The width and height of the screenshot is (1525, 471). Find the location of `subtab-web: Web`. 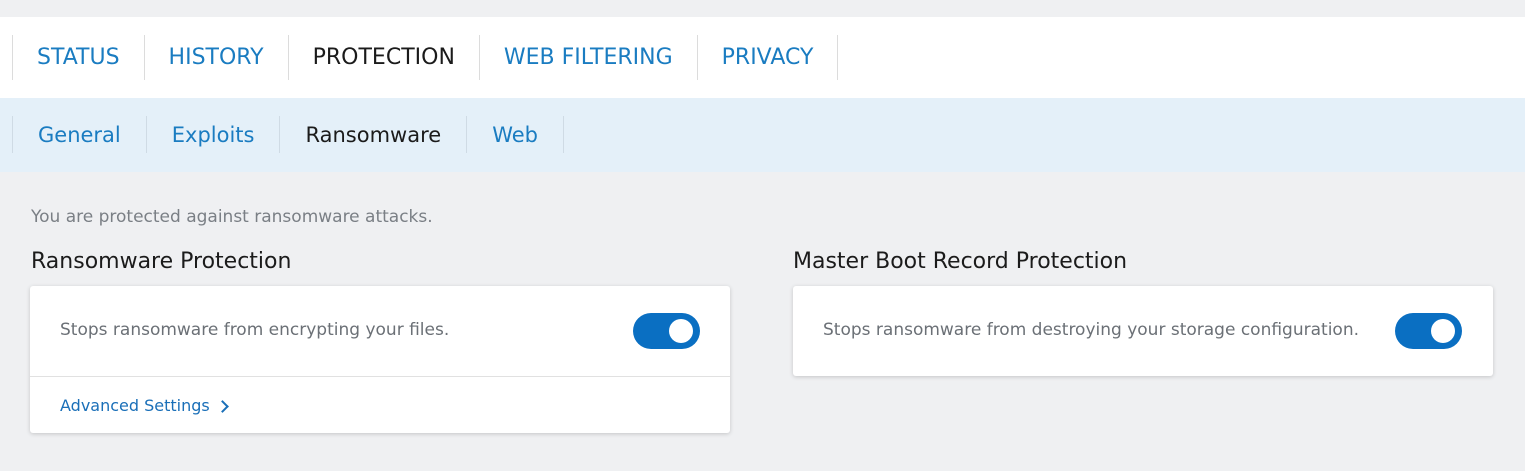

subtab-web: Web is located at coordinates (515, 134).